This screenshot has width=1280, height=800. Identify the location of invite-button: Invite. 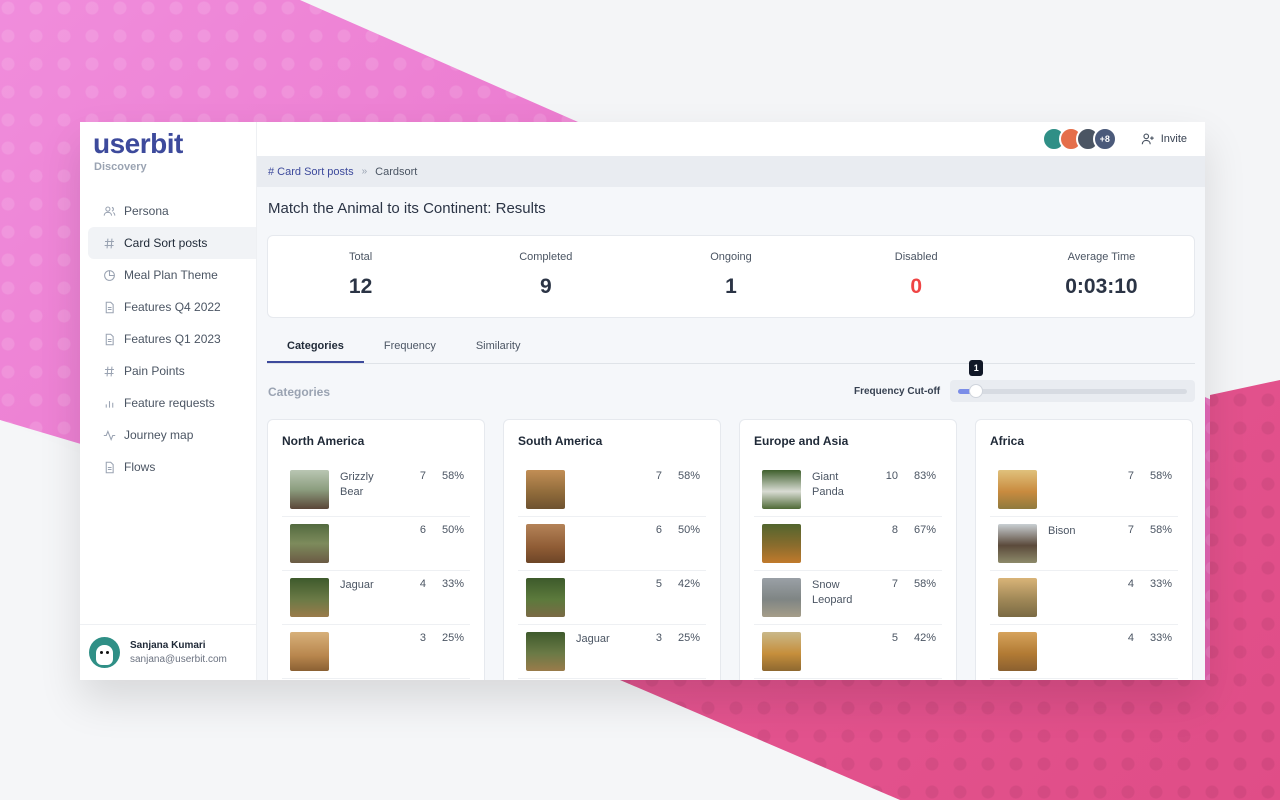
(1164, 139).